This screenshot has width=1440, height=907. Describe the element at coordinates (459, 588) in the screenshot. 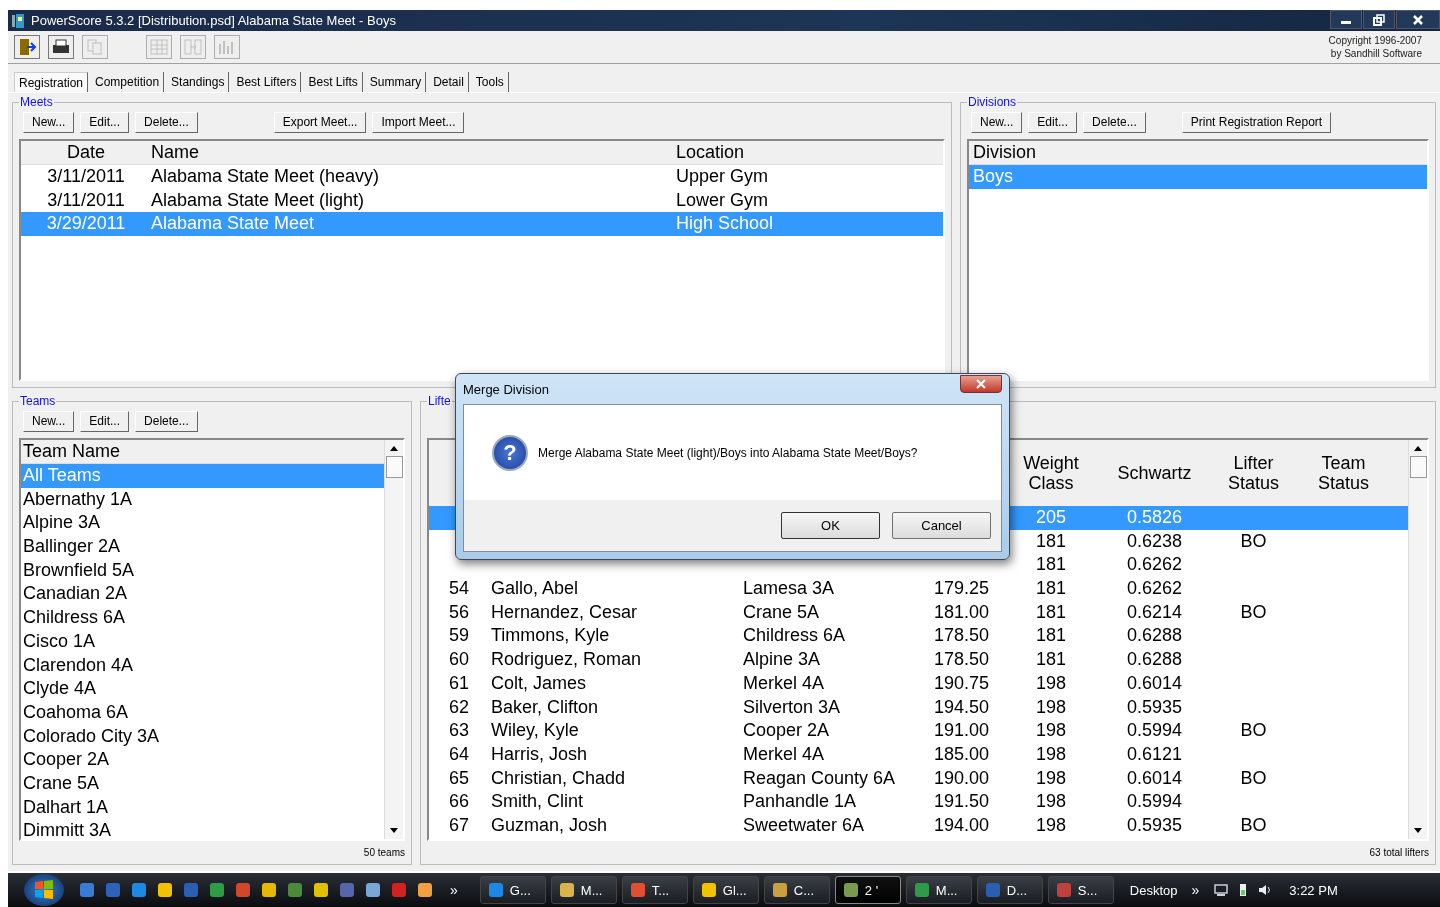

I see `number-cell: 54` at that location.